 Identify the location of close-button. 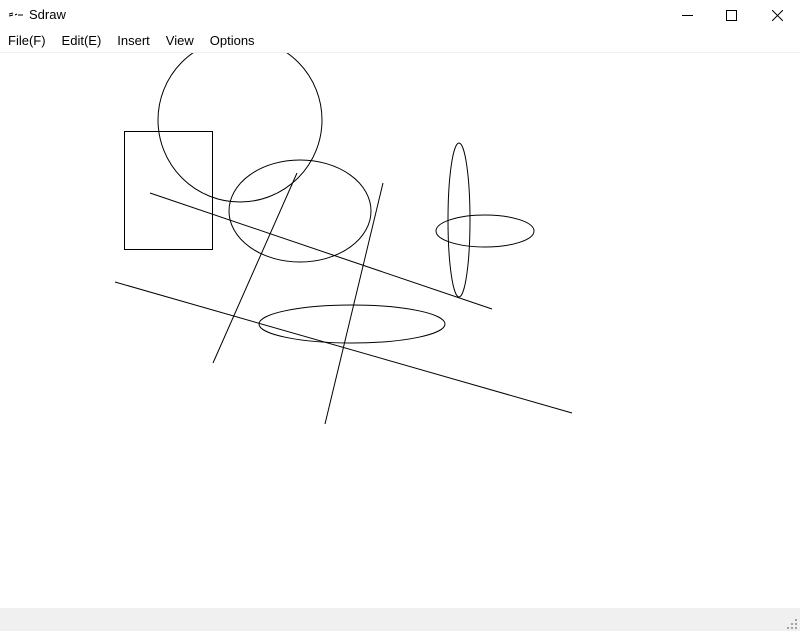
(777, 15).